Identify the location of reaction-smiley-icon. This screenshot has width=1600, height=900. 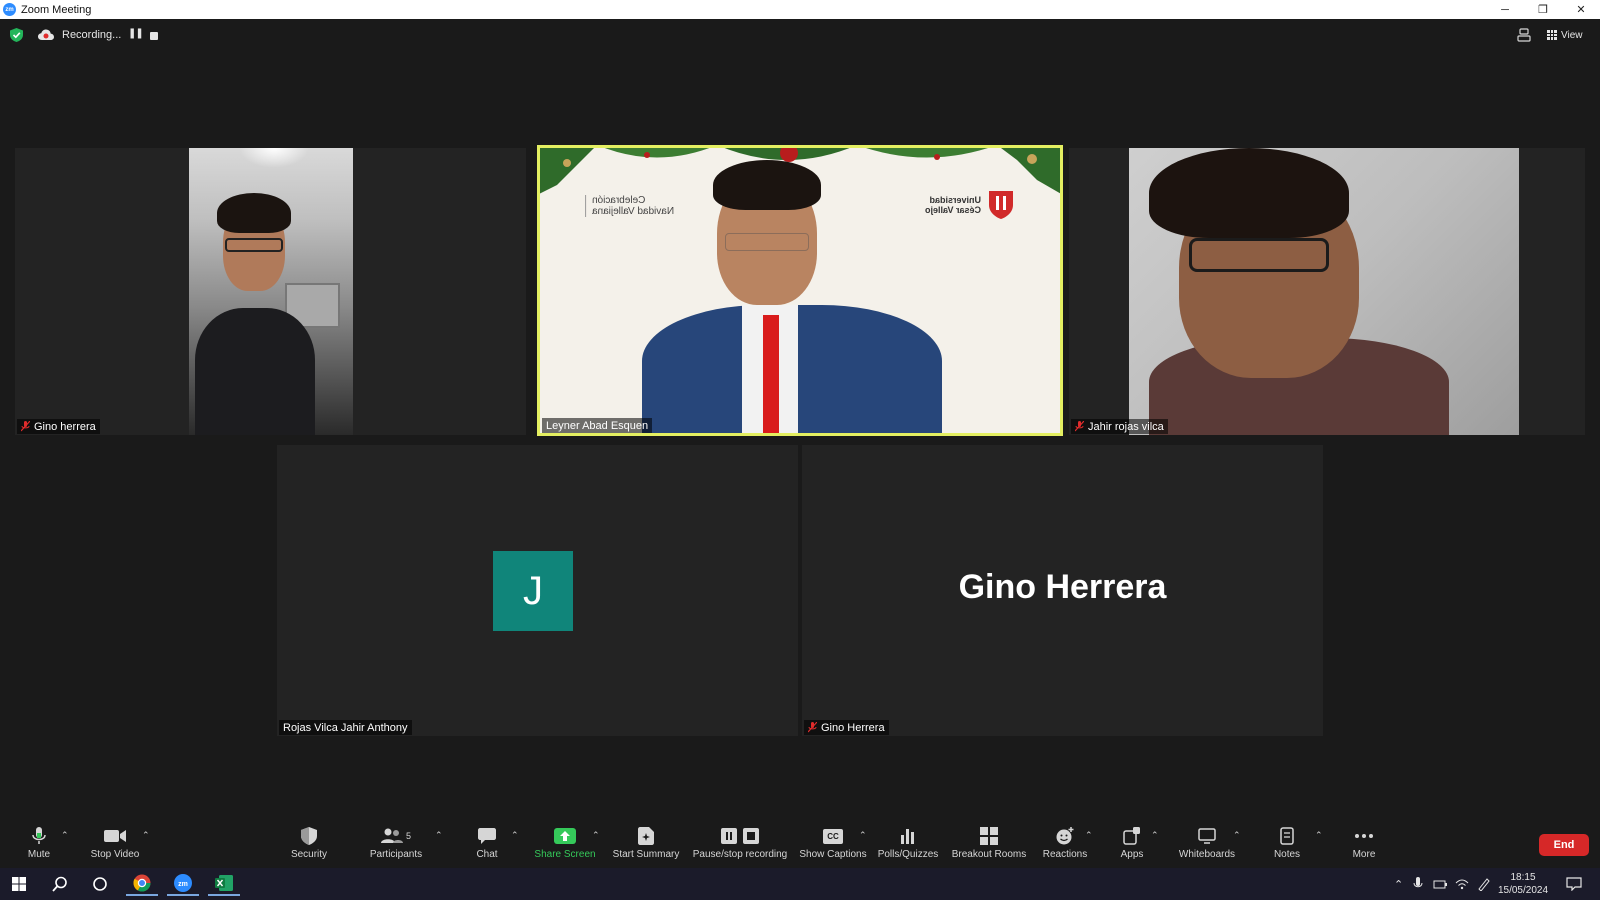
(1065, 836).